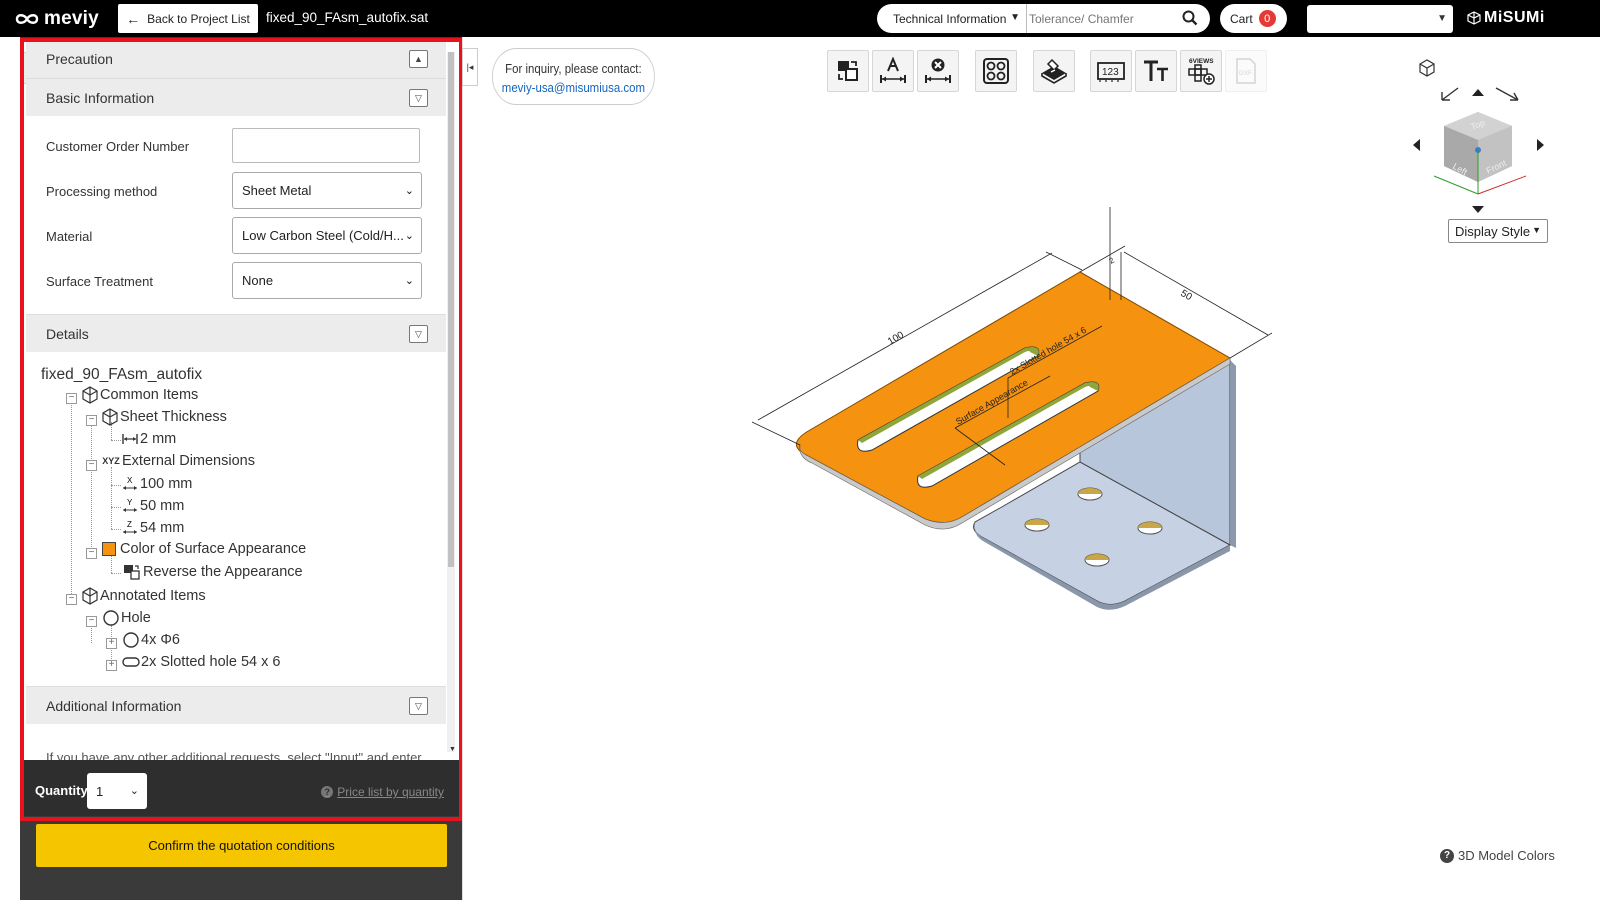 The width and height of the screenshot is (1600, 900). I want to click on arrow-down-icon, so click(1478, 209).